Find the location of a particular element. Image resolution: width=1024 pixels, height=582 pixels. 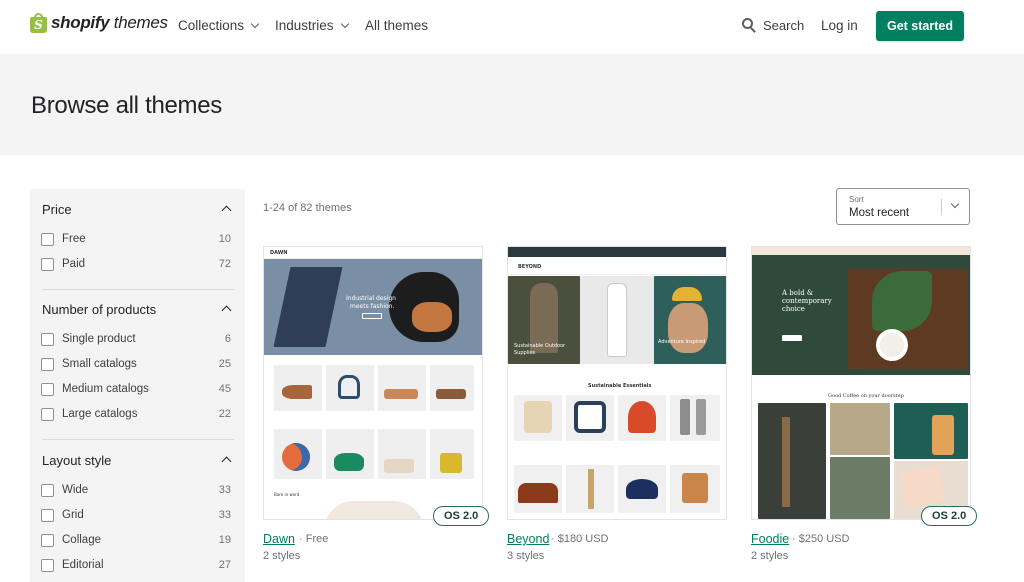

filter-option-free: Free 10 is located at coordinates (136, 239).